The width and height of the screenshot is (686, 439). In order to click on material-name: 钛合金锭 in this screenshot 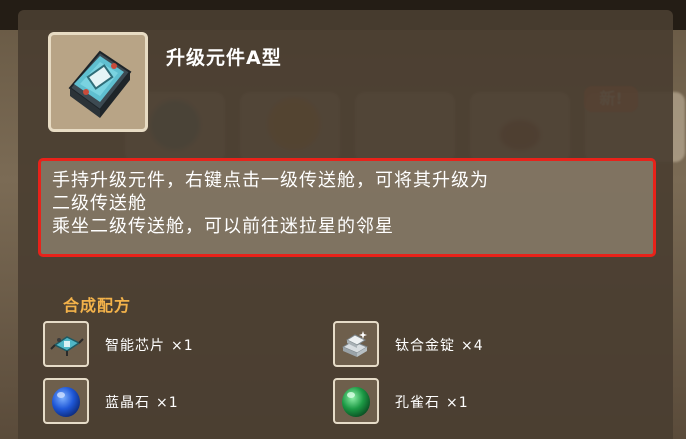, I will do `click(425, 346)`.